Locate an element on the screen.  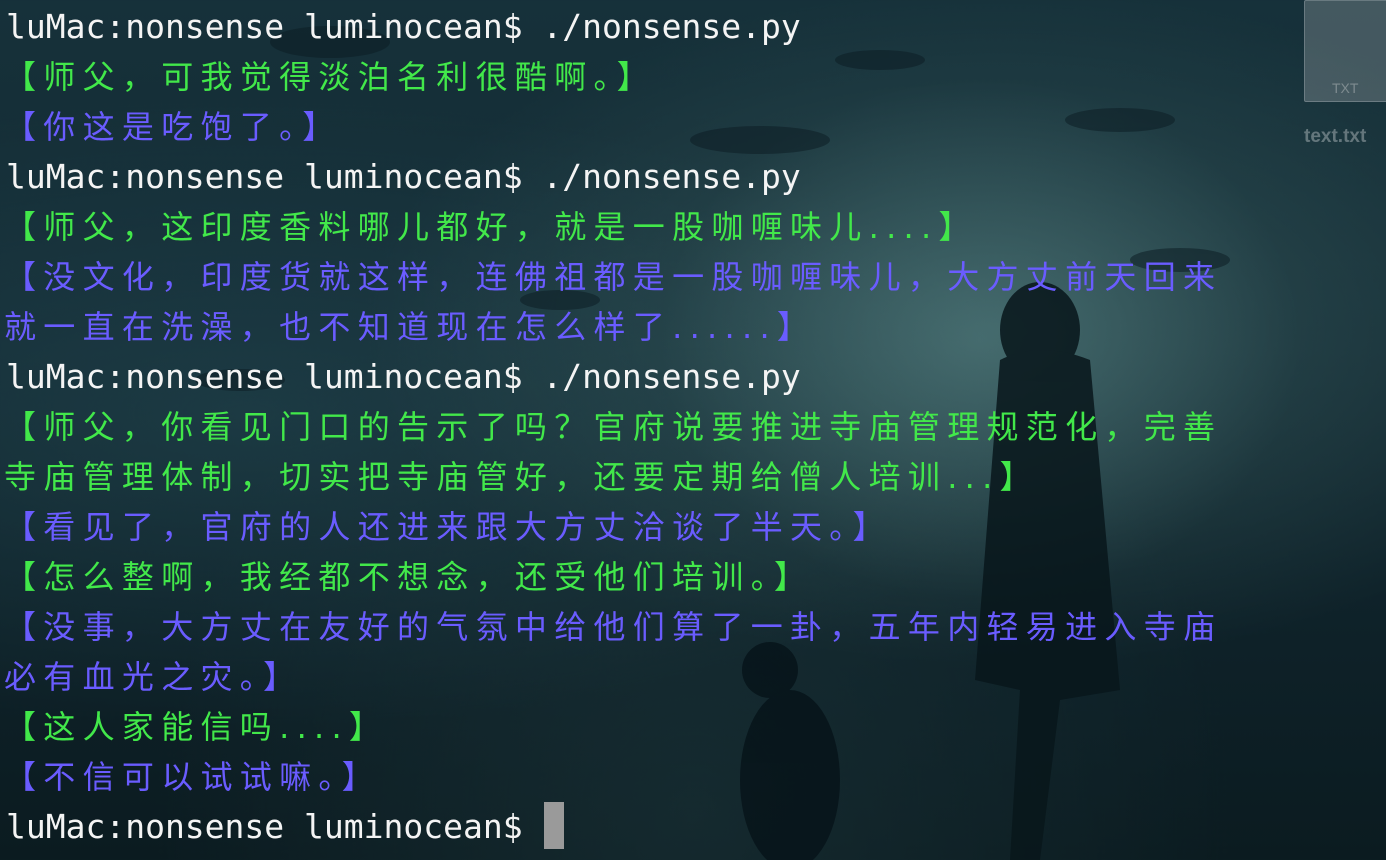
text-cursor is located at coordinates (554, 825).